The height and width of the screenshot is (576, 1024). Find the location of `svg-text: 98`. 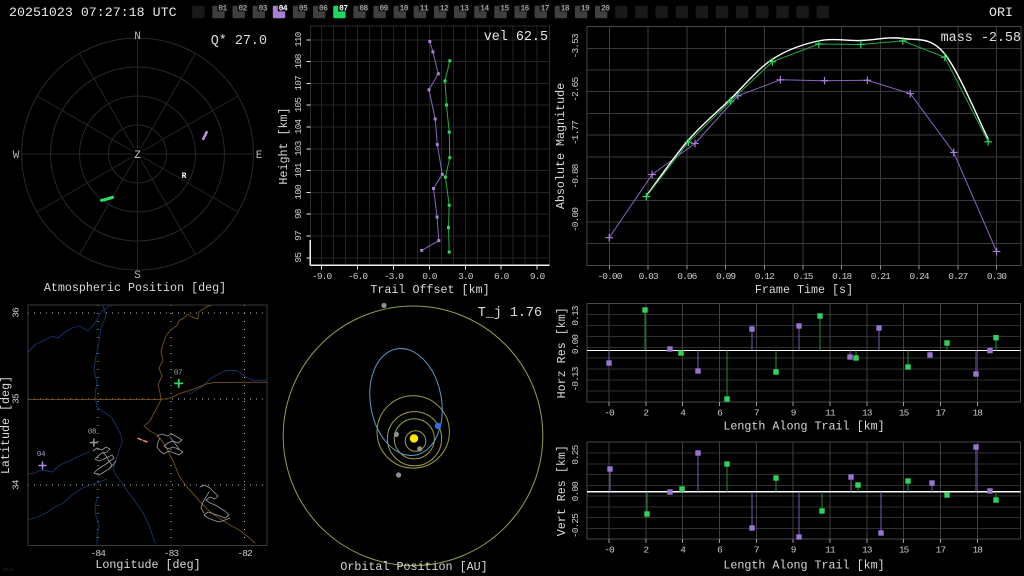

svg-text: 98 is located at coordinates (298, 213).